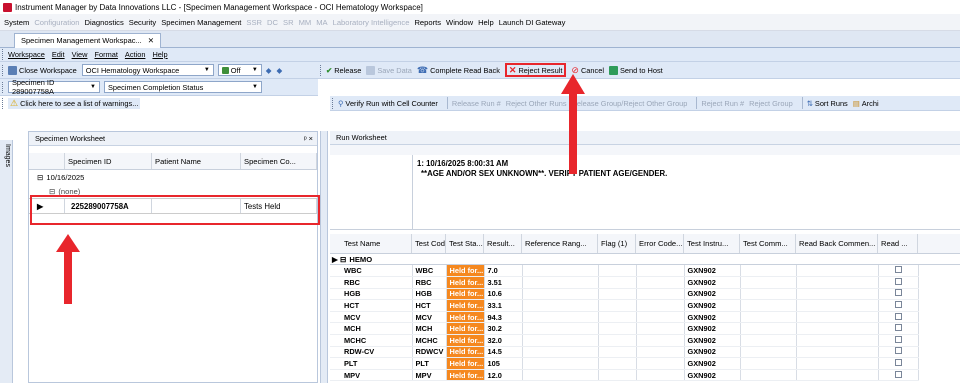 This screenshot has width=960, height=383. What do you see at coordinates (624, 294) in the screenshot?
I see `table-row: HGB HGB Held for... 10.6 GXN902` at bounding box center [624, 294].